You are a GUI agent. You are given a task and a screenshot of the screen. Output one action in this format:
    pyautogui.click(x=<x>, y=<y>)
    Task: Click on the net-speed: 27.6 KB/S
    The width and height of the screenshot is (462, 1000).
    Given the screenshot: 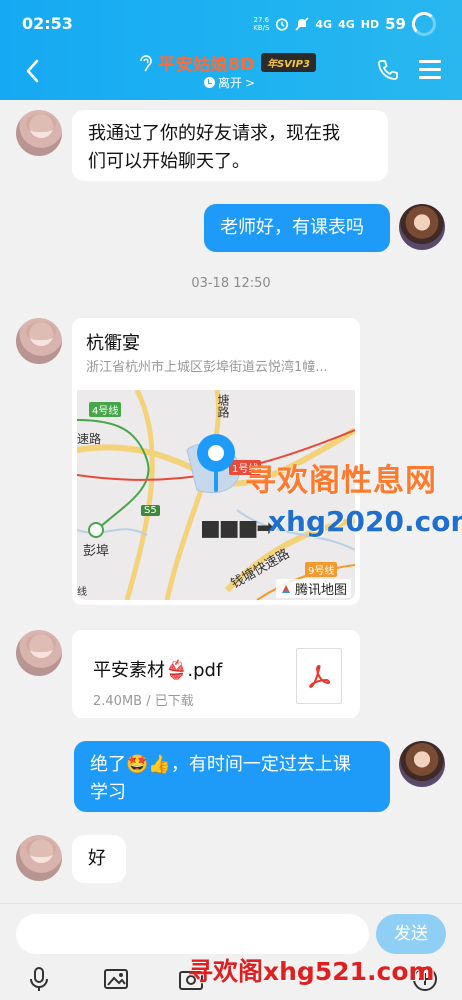 What is the action you would take?
    pyautogui.click(x=261, y=24)
    